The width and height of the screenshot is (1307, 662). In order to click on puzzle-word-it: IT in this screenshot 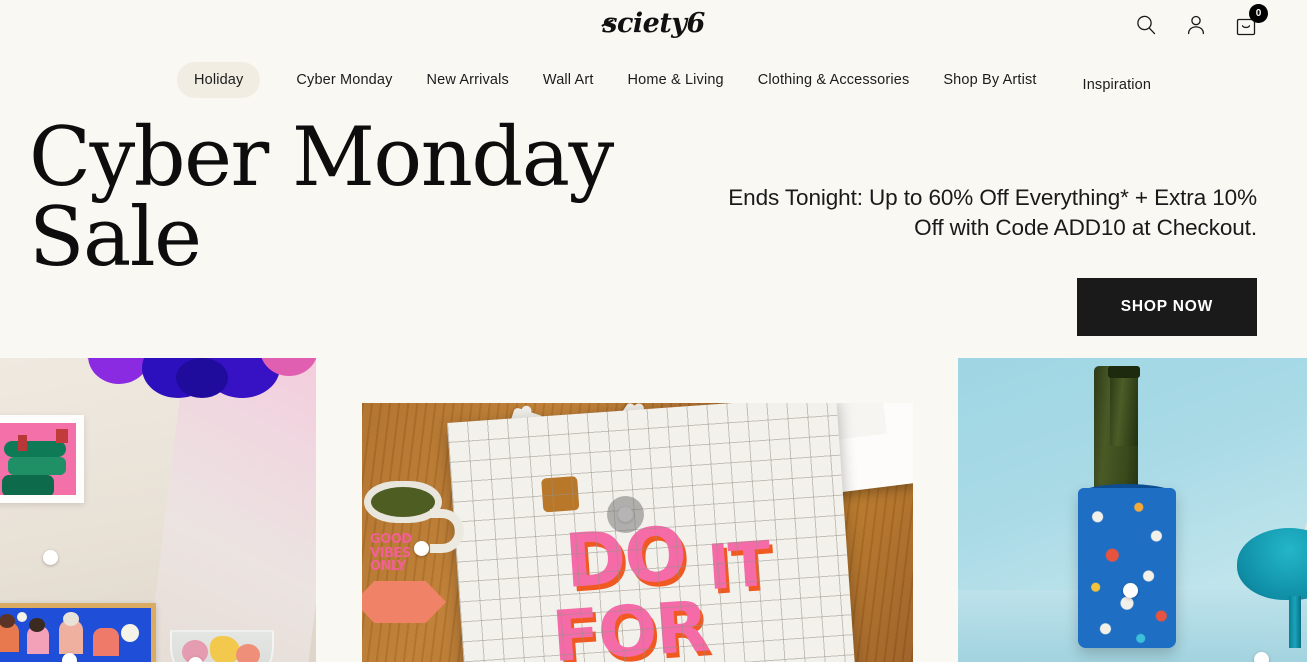, I will do `click(738, 565)`.